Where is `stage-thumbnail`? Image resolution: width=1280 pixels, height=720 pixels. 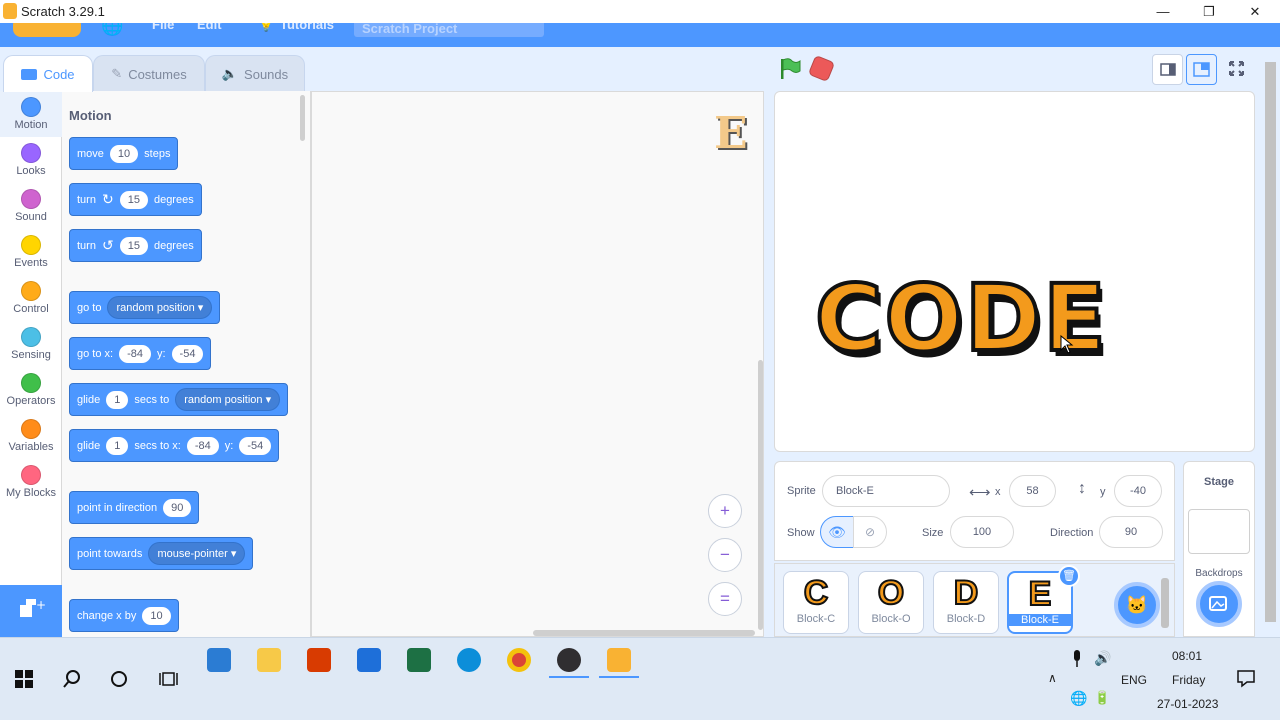
stage-thumbnail is located at coordinates (1219, 531).